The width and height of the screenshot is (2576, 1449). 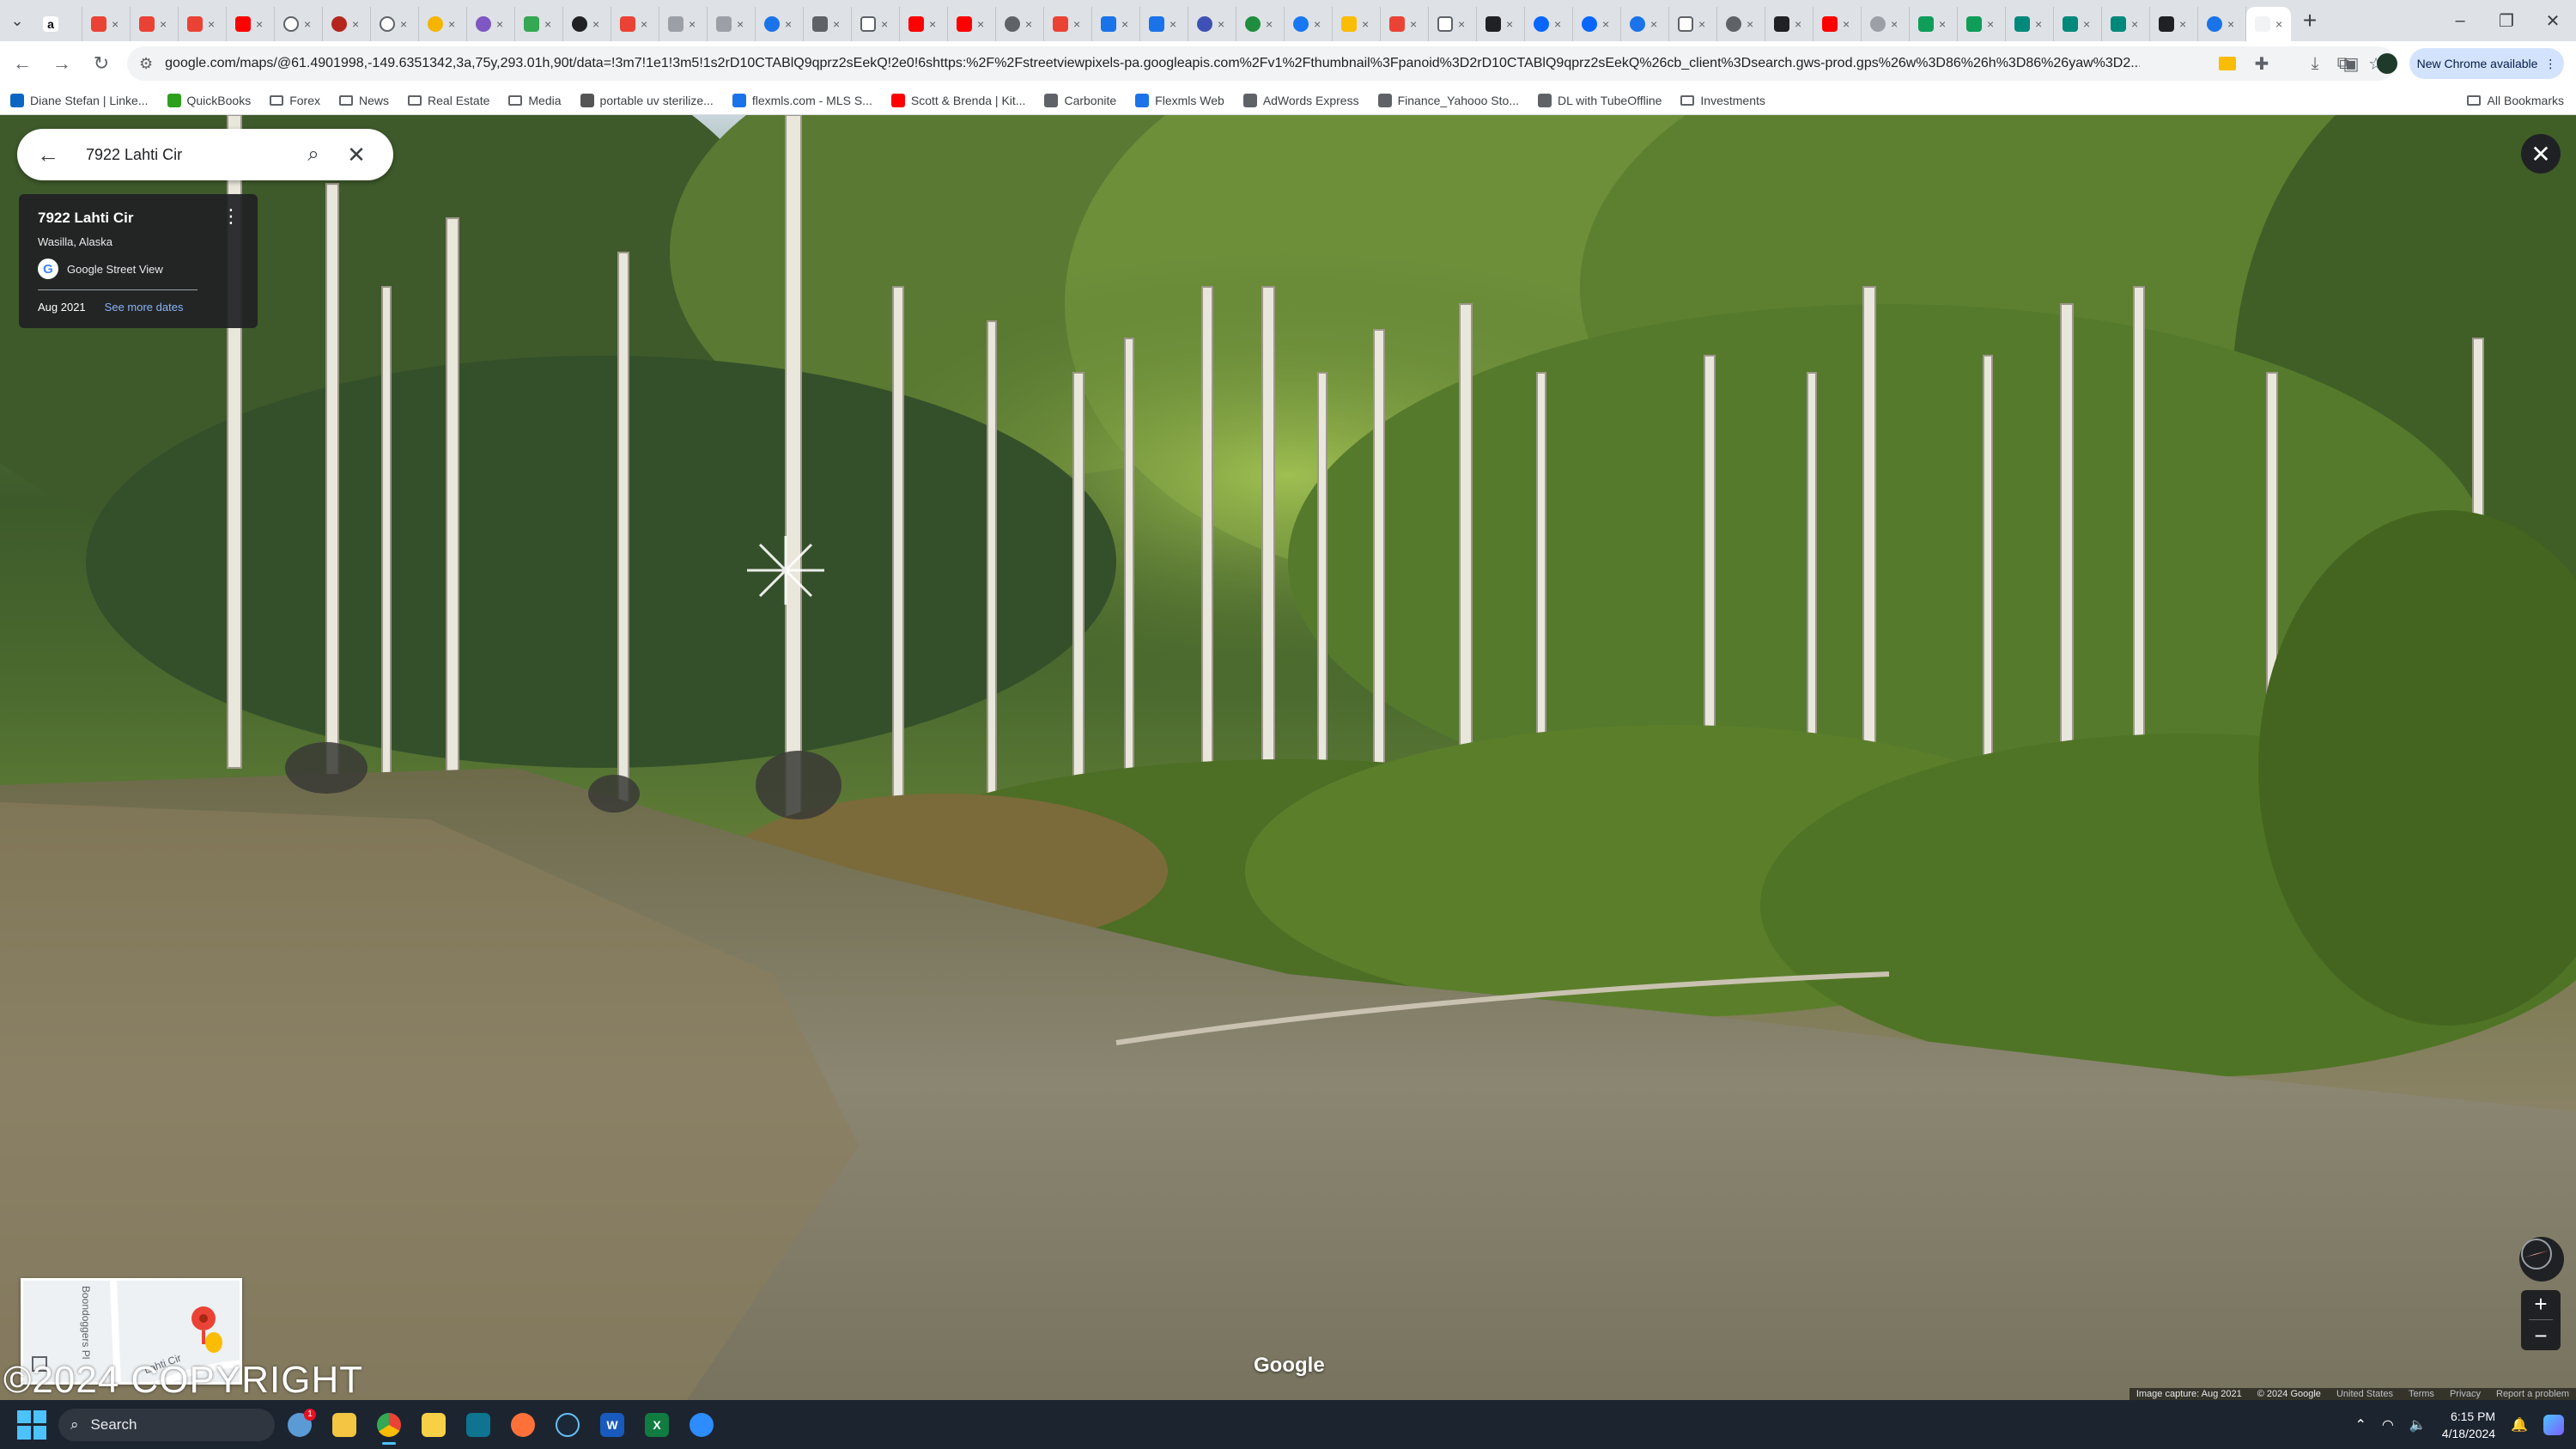 I want to click on terms-link: Terms, so click(x=2421, y=1394).